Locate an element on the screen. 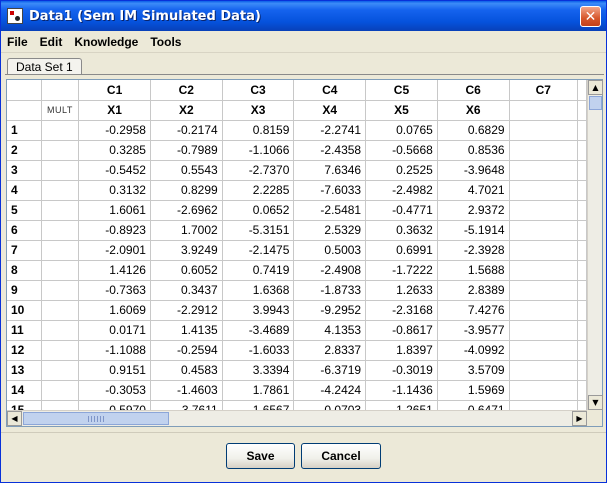 This screenshot has height=483, width=607. tab-data-set-1: Data Set 1 is located at coordinates (44, 66).